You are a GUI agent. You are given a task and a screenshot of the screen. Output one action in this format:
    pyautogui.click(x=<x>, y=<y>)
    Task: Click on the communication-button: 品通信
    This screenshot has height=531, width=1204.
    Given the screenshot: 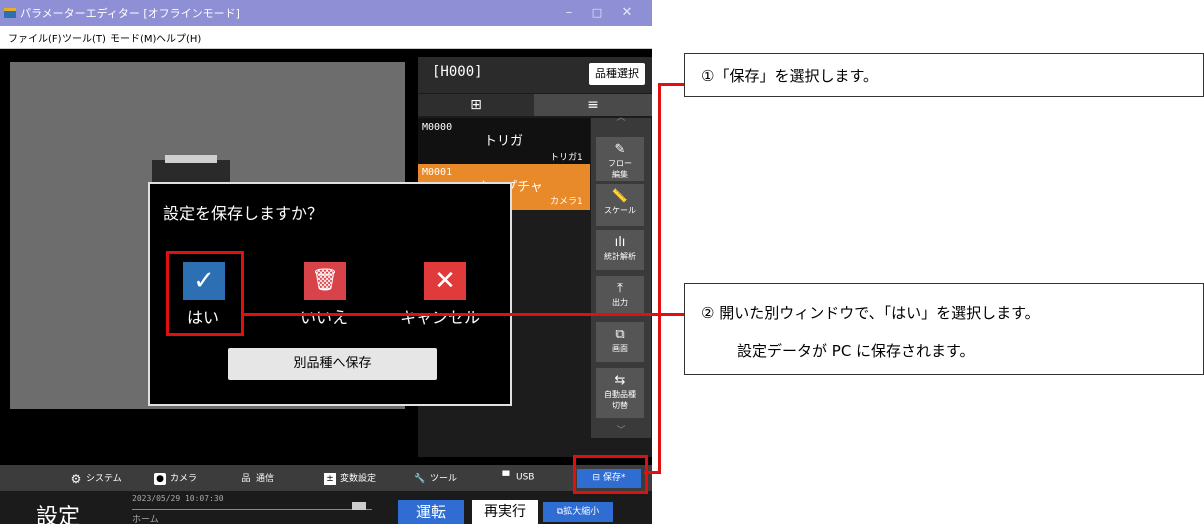 What is the action you would take?
    pyautogui.click(x=257, y=478)
    